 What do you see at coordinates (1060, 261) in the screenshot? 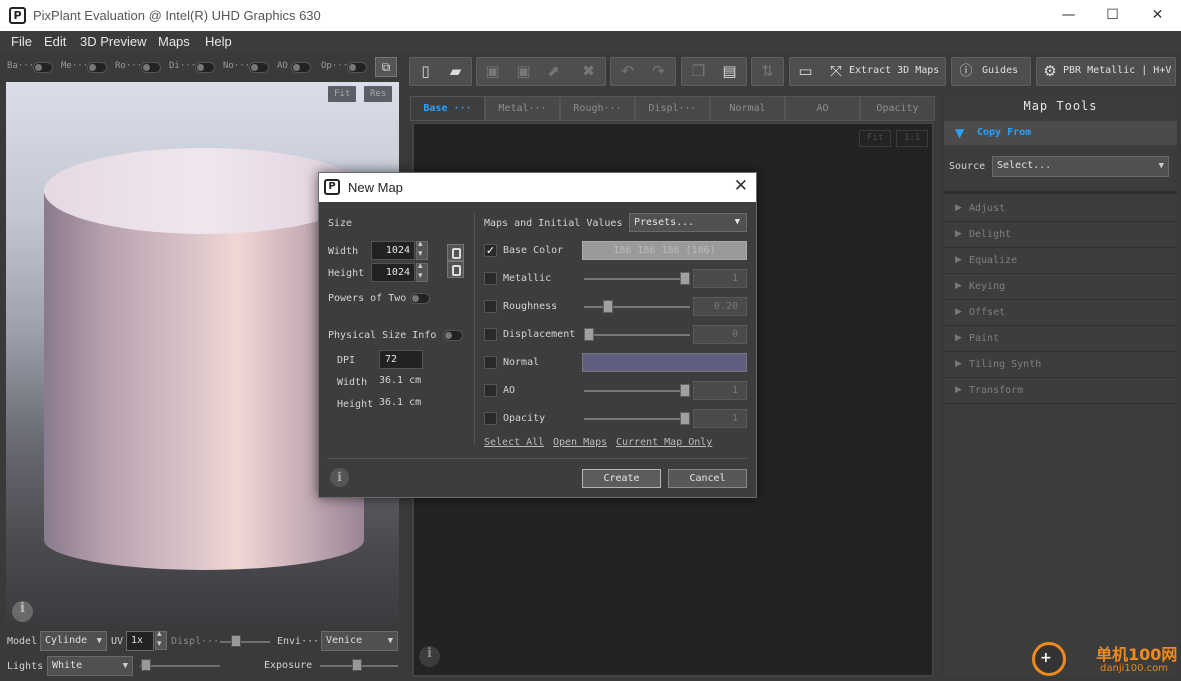
I see `tool-equalize: ▶ Equalize` at bounding box center [1060, 261].